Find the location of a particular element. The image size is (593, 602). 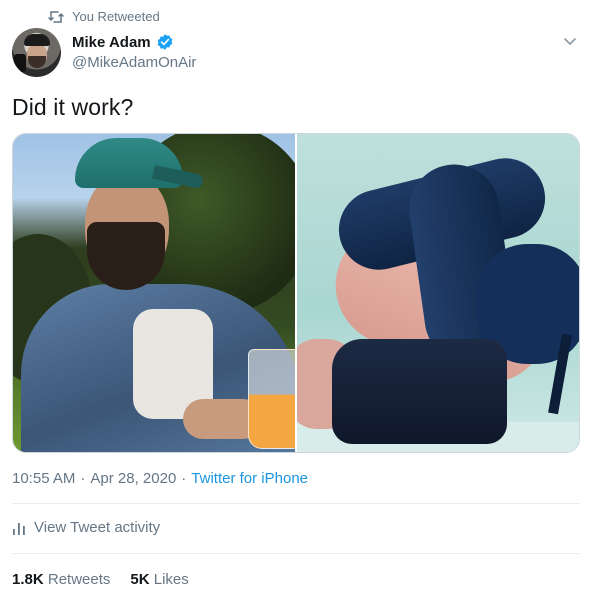

tweet-stats: 1.8K Retweets 5K Likes is located at coordinates (100, 579).